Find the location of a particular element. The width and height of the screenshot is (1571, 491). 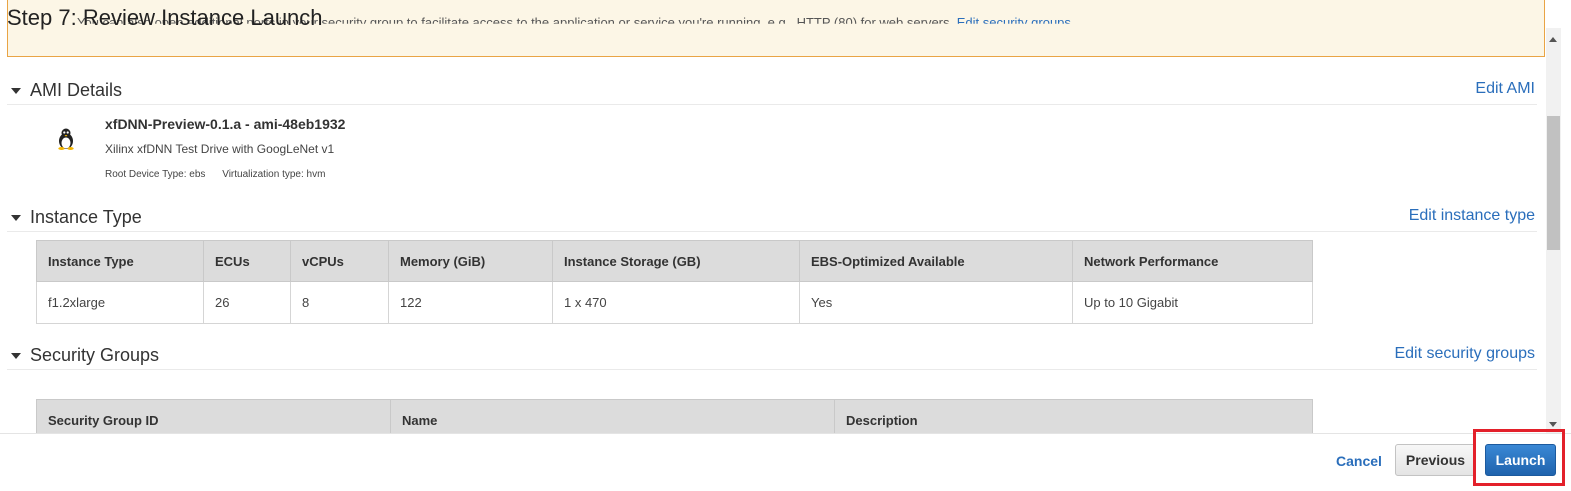

vertical-scrollbar is located at coordinates (1553, 230).